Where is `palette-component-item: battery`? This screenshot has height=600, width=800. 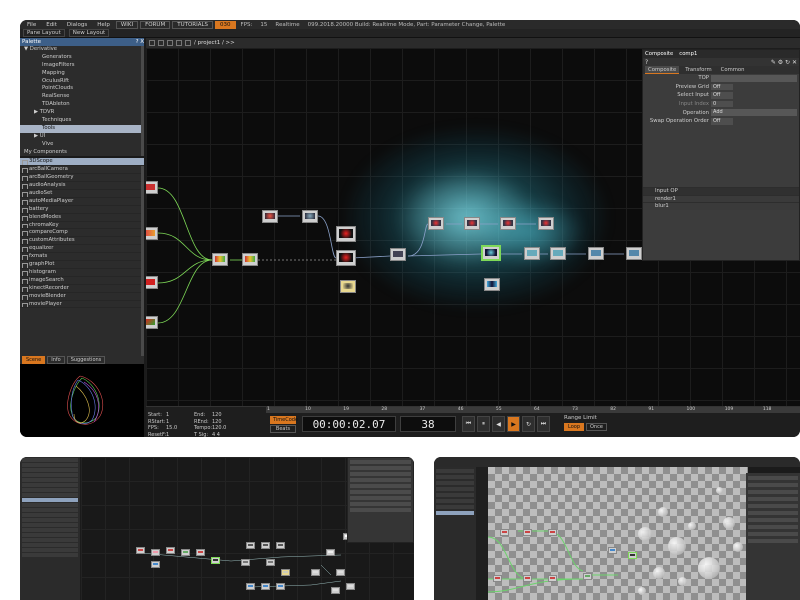 palette-component-item: battery is located at coordinates (82, 210).